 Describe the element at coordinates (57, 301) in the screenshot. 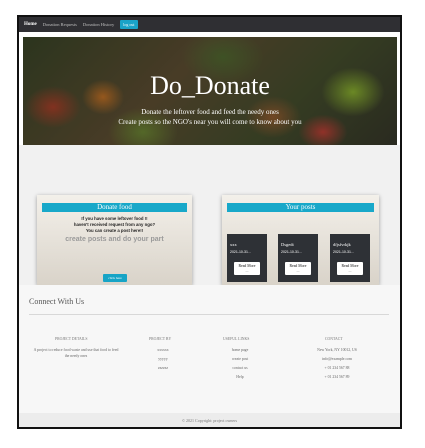

I see `connect-heading: Connect With Us` at that location.